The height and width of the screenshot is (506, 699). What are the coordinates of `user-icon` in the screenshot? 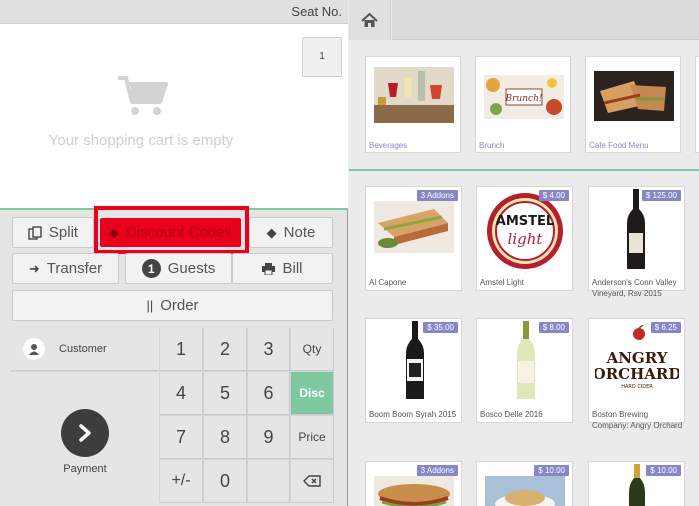 It's located at (34, 349).